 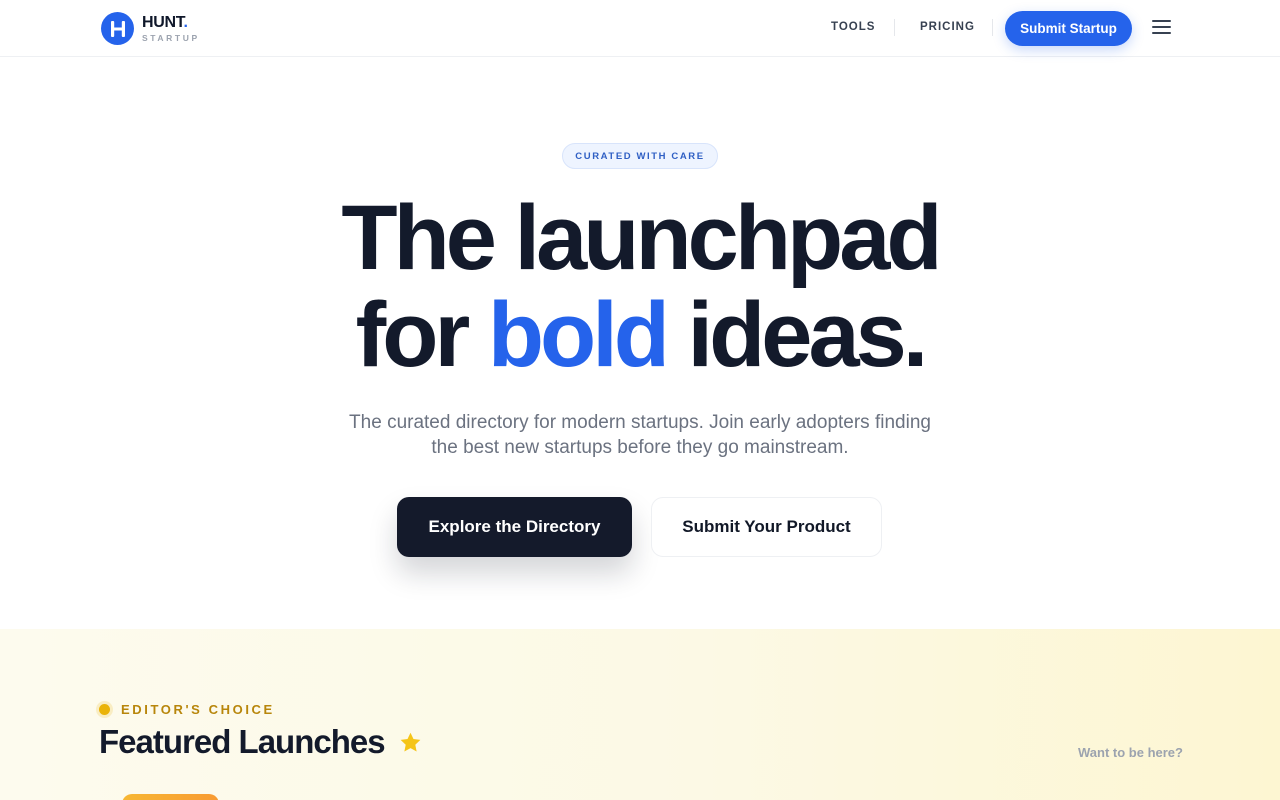 What do you see at coordinates (578, 335) in the screenshot?
I see `hero-title-accent: bold` at bounding box center [578, 335].